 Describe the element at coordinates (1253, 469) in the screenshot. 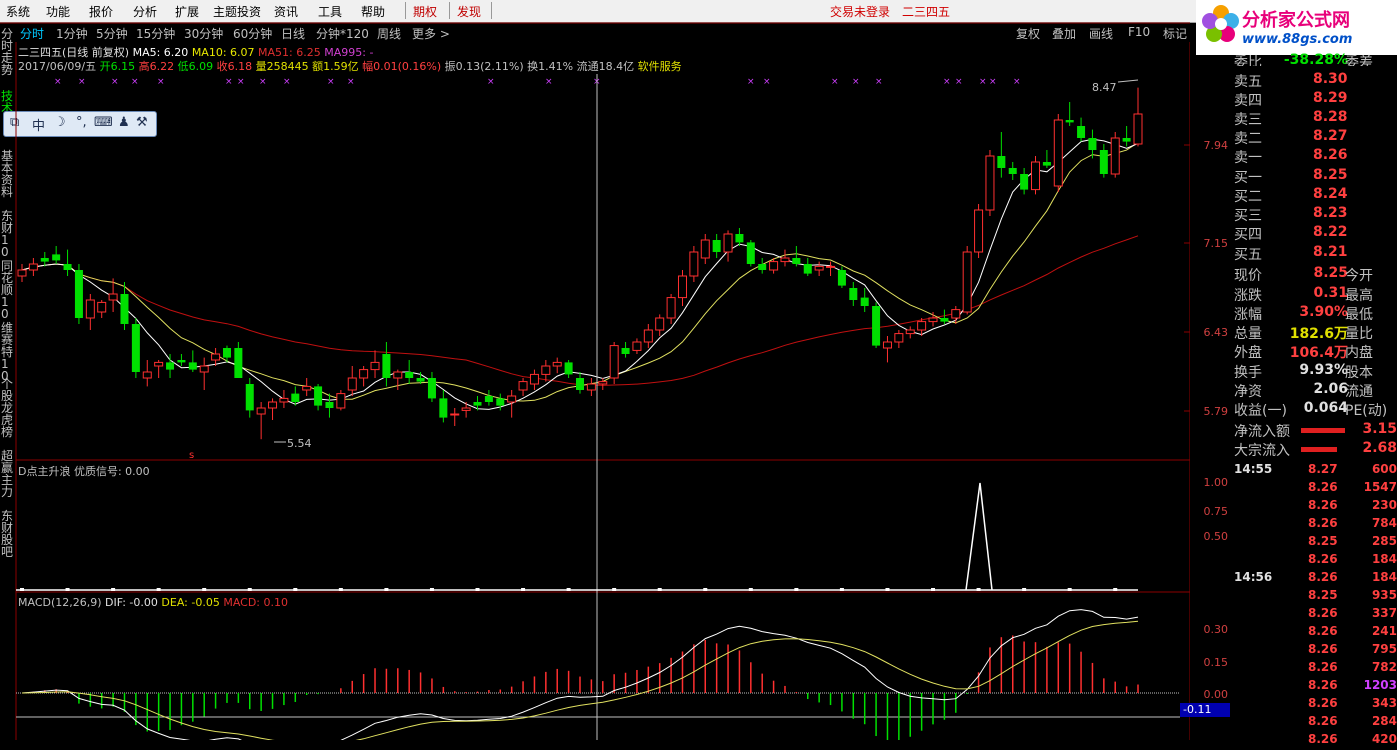

I see `tick-time: 14:55` at that location.